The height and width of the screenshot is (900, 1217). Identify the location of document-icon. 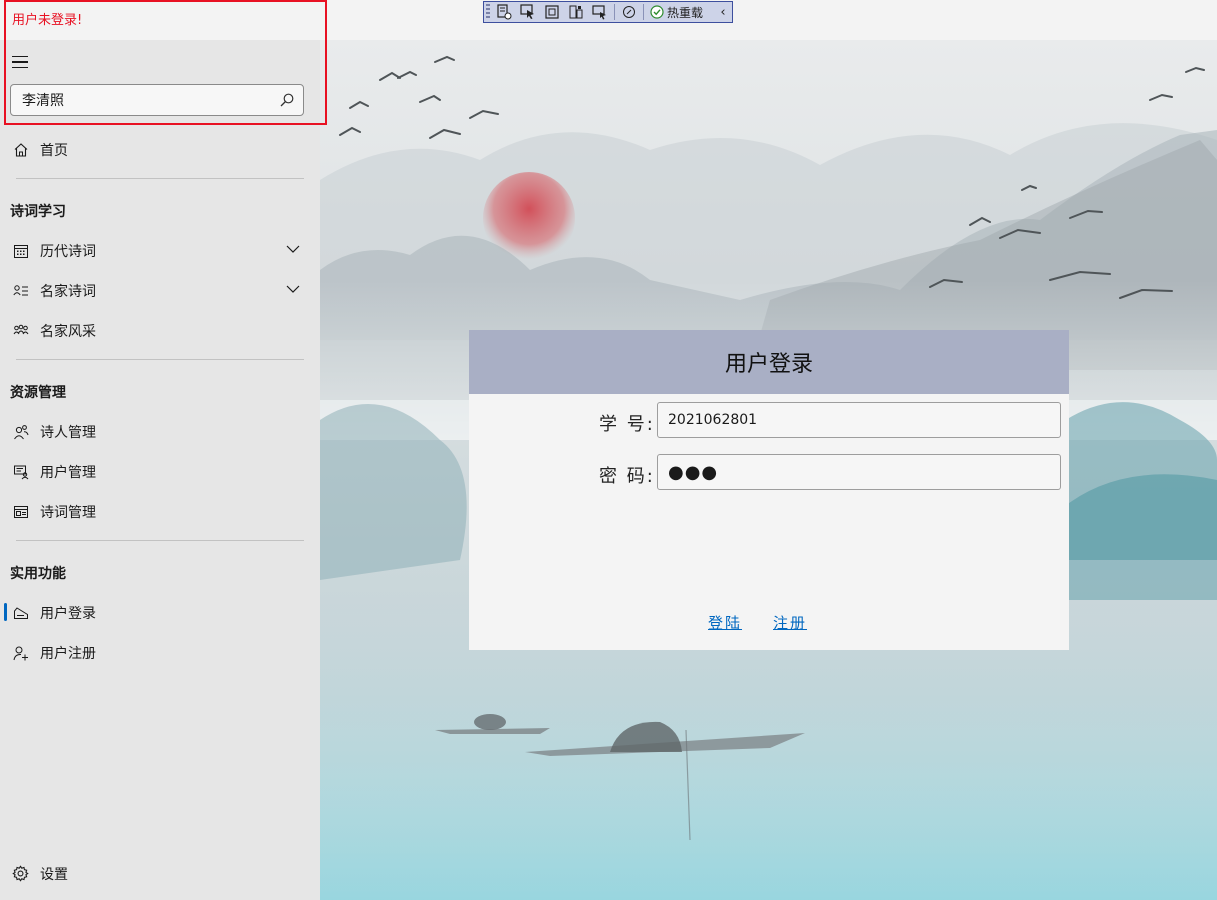
(20, 511).